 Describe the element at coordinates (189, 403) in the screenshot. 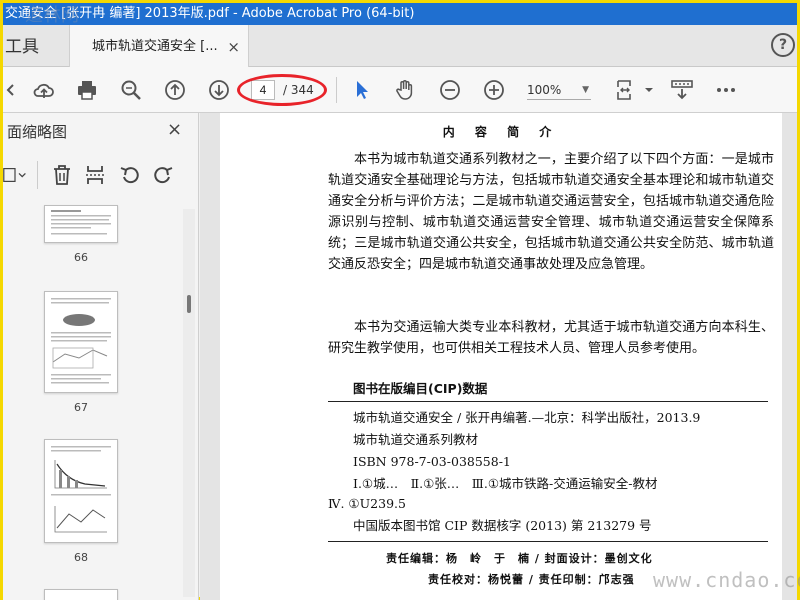

I see `thumbnail-scrollbar` at that location.